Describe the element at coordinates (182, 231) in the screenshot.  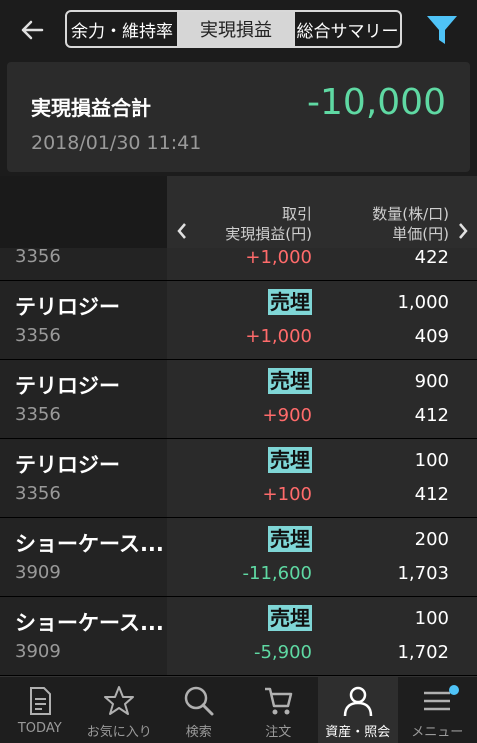
I see `chevron-left-icon` at that location.